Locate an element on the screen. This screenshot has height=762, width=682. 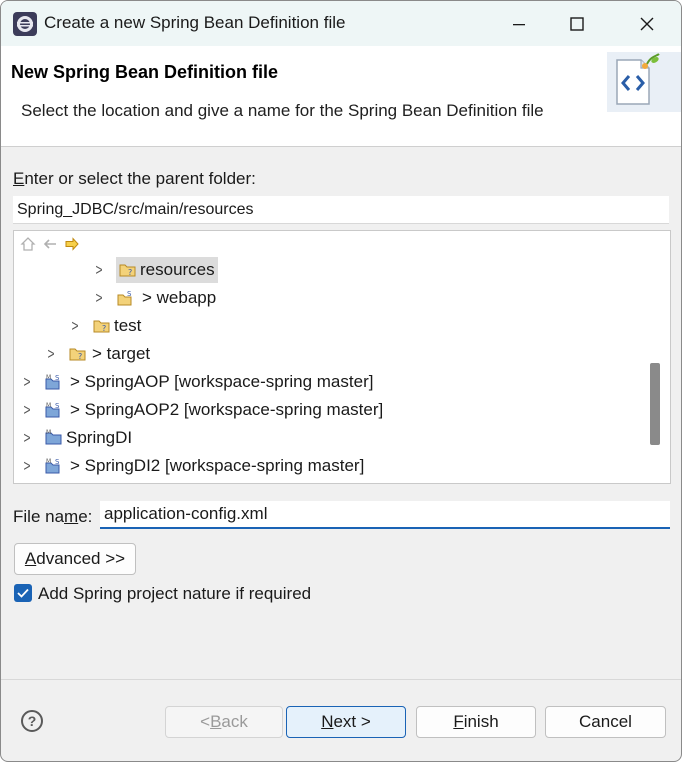
tree-item-resources: > ? resources is located at coordinates (155, 270).